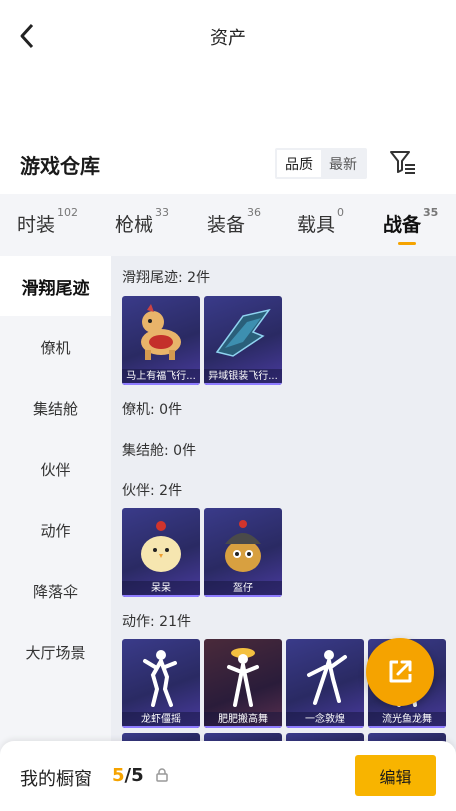 This screenshot has height=811, width=456. Describe the element at coordinates (407, 720) in the screenshot. I see `item-card-label: 流光鱼龙舞` at that location.